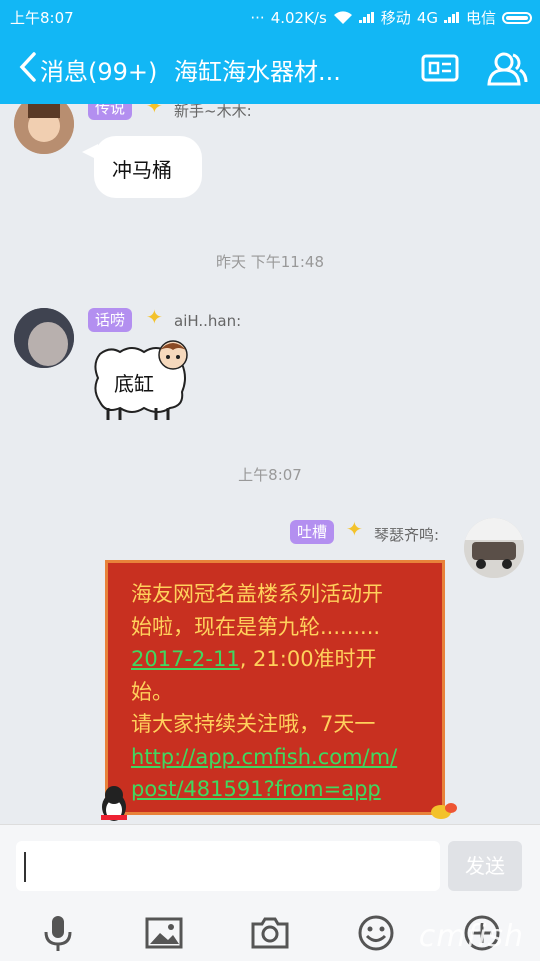 The image size is (540, 961). Describe the element at coordinates (152, 691) in the screenshot. I see `card-line: 始。` at that location.